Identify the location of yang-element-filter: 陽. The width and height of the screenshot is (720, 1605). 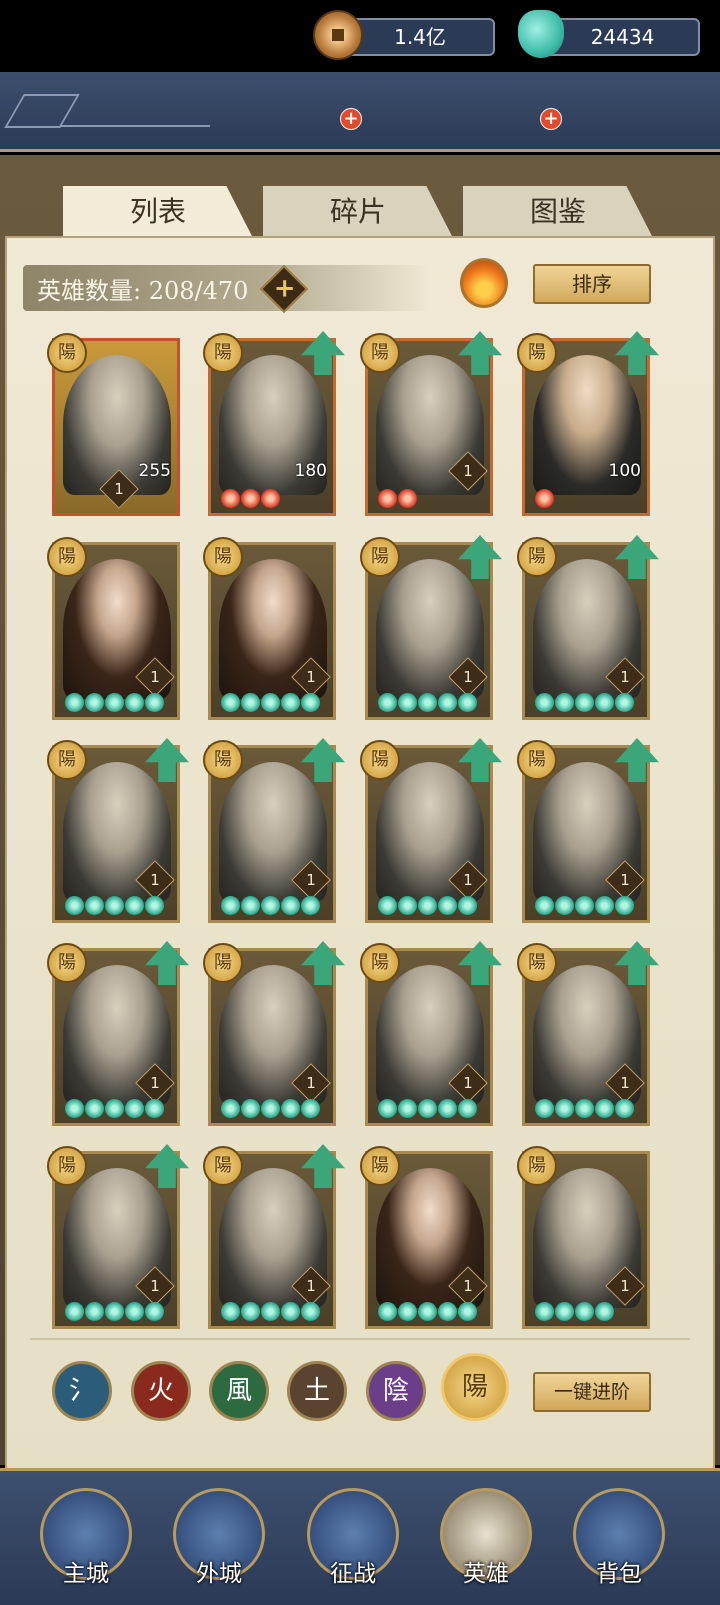
(475, 1387).